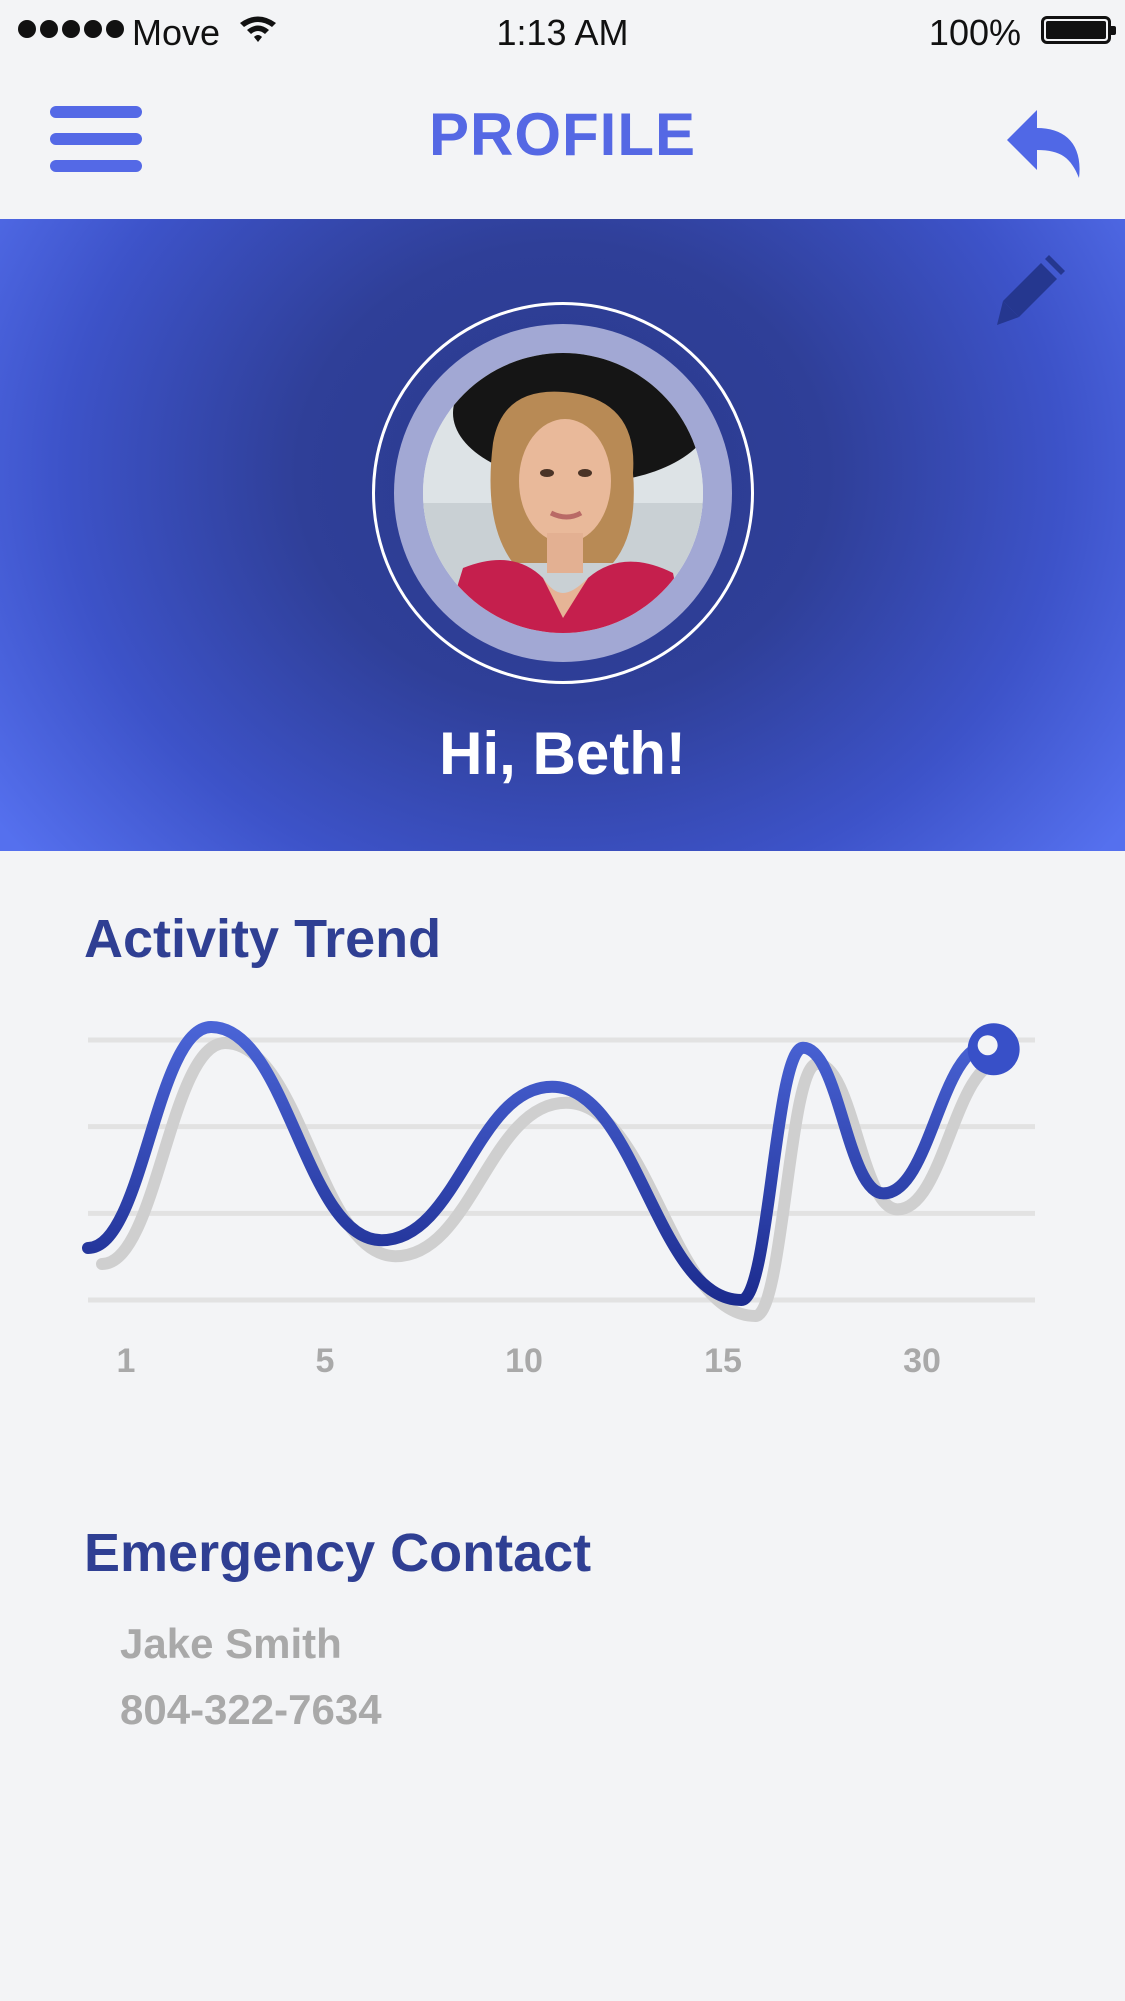 The height and width of the screenshot is (2001, 1125). I want to click on chart-grid, so click(561, 1170).